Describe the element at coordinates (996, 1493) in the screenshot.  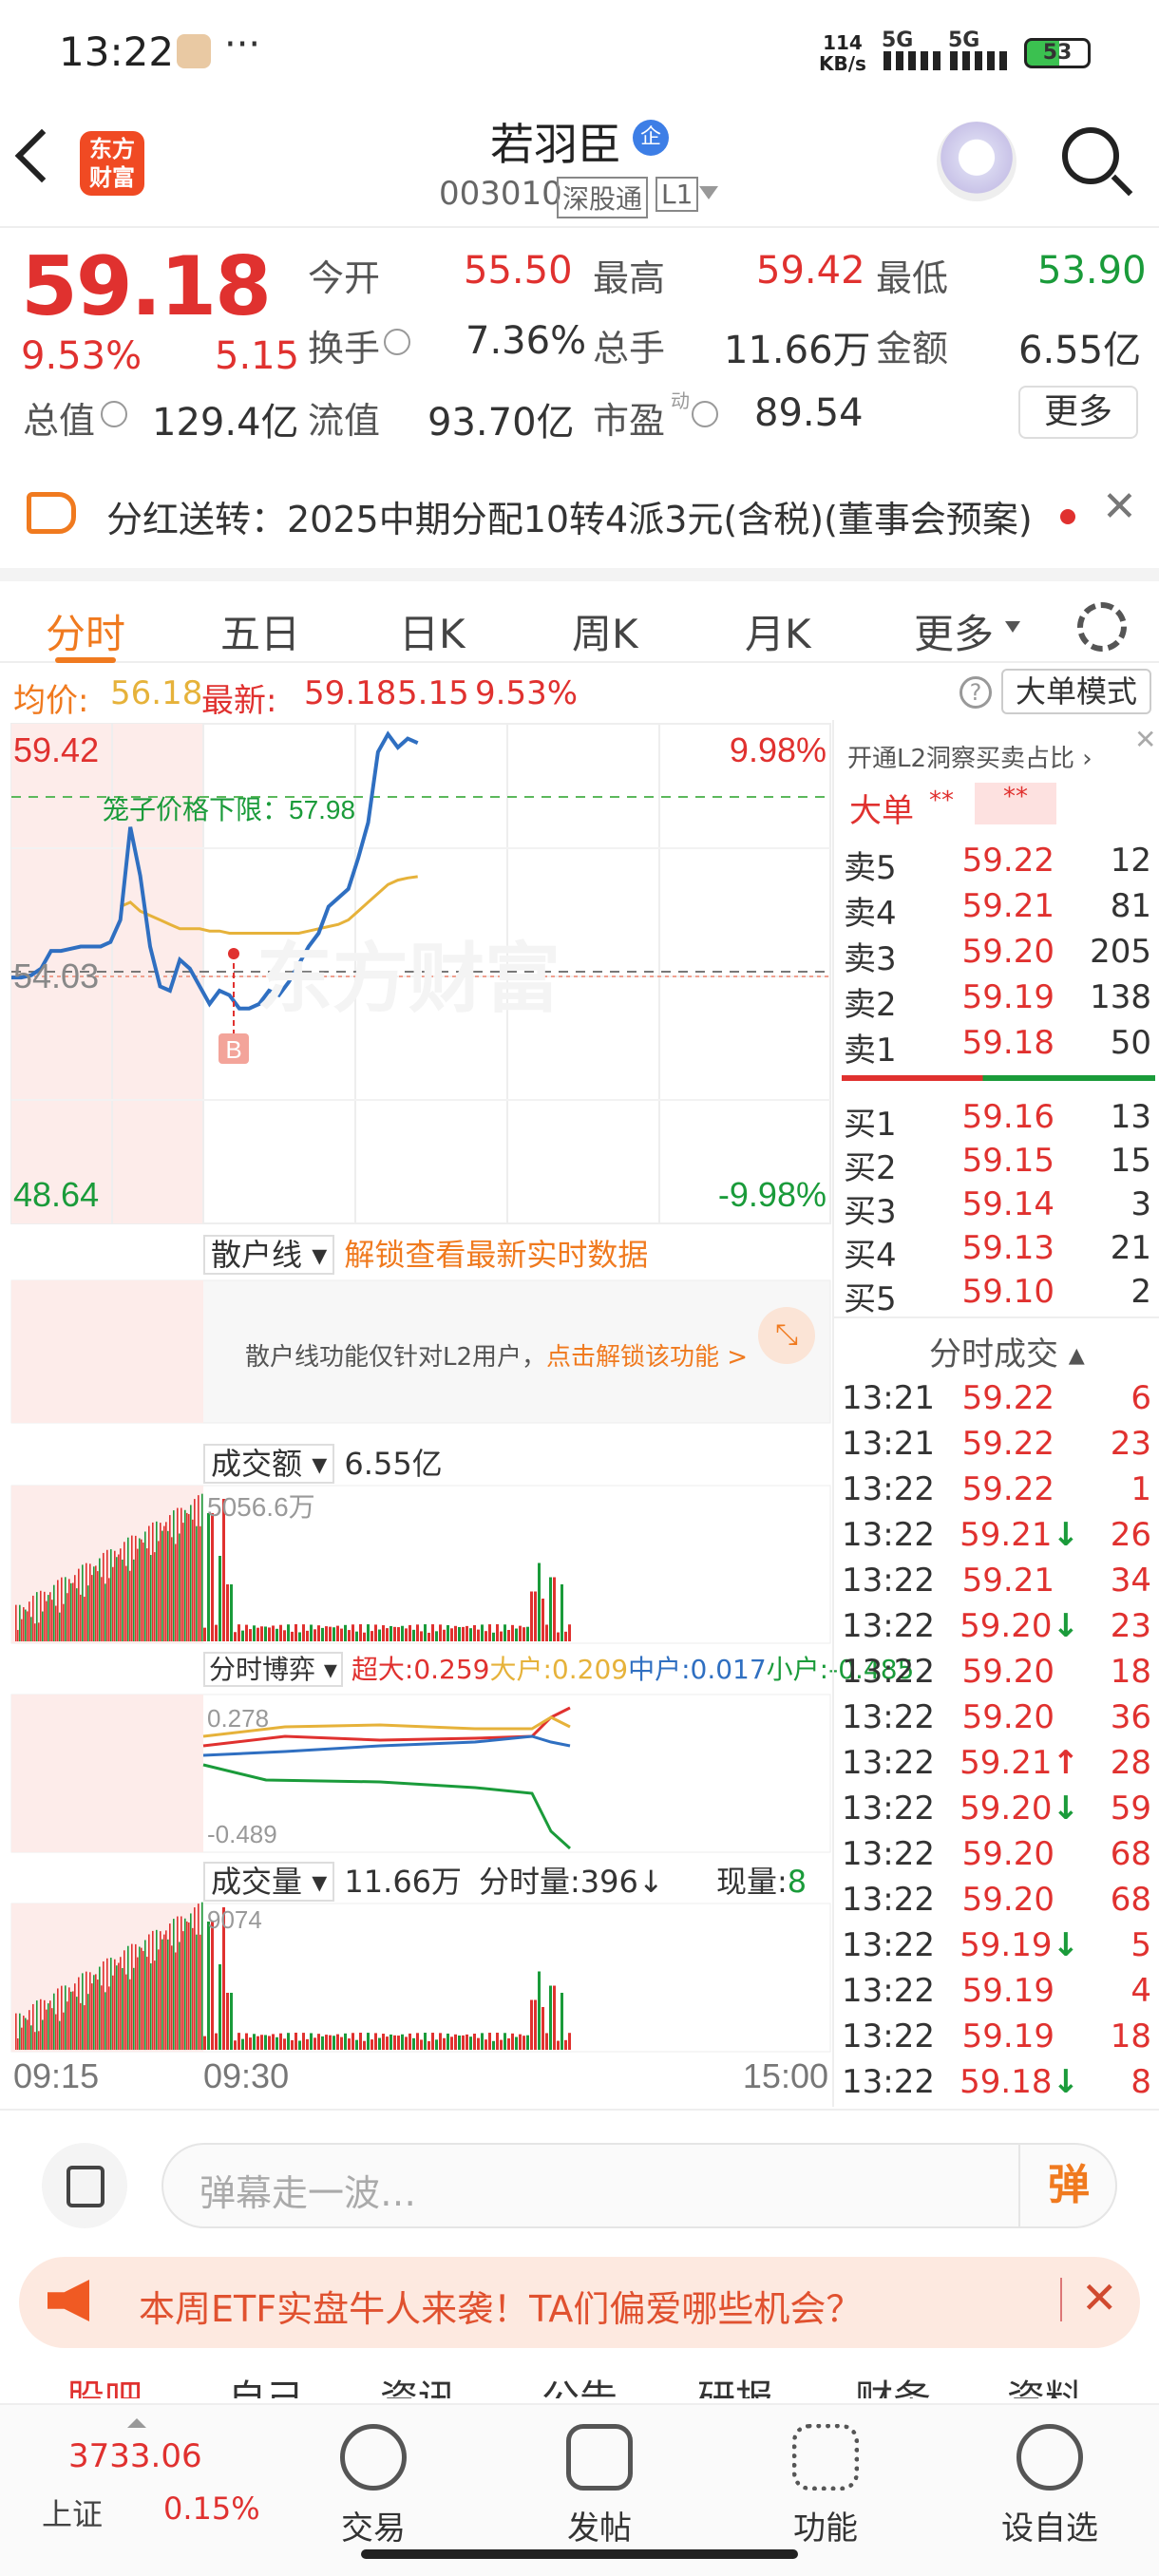
I see `tick-row: 13:22 59.22 1` at that location.